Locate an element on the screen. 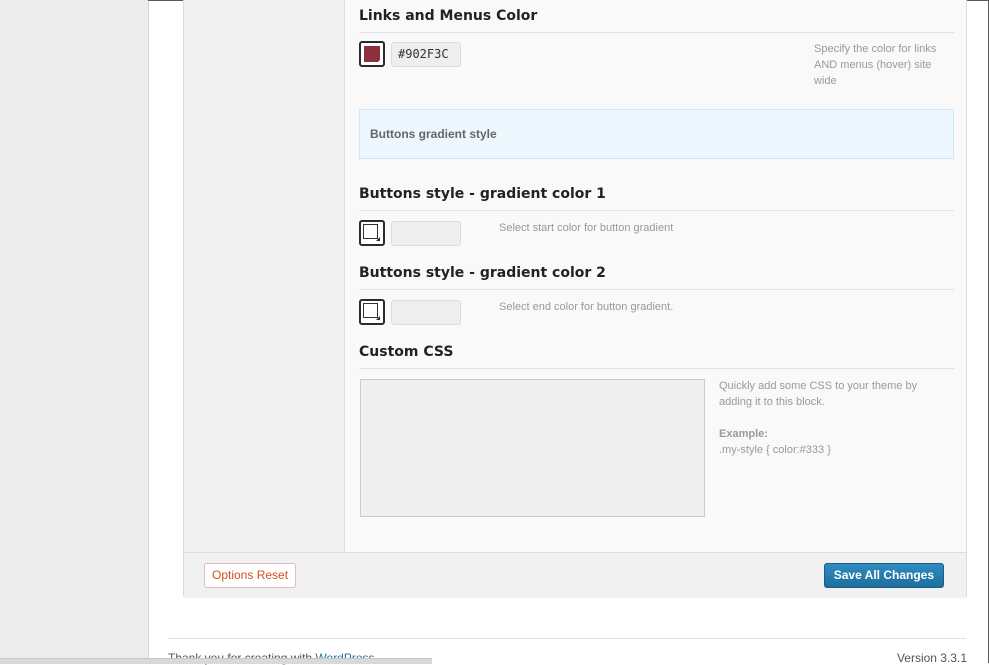  gradient-color-1-swatch is located at coordinates (372, 233).